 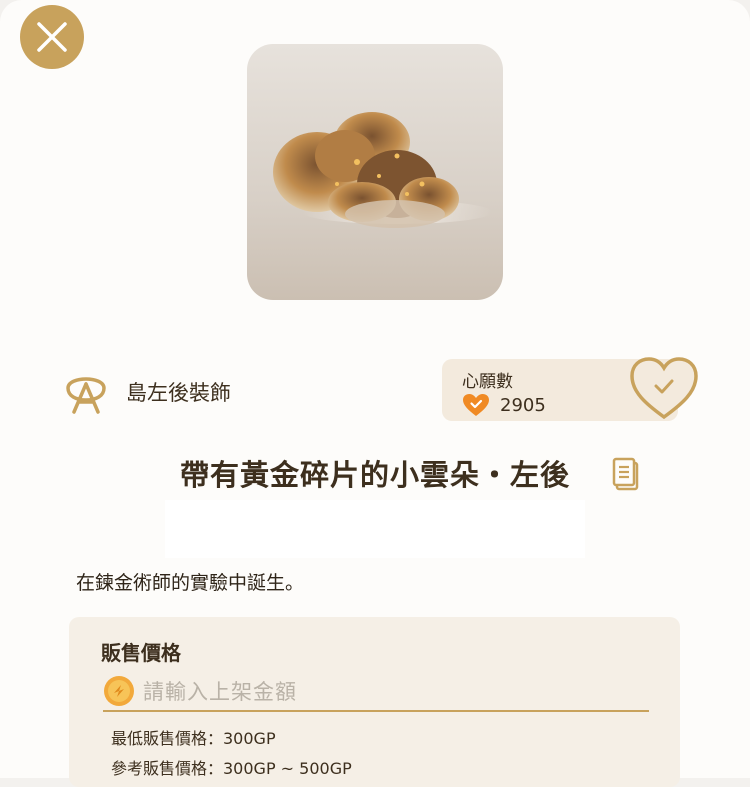 I want to click on wish-count-row: 2905, so click(x=504, y=405).